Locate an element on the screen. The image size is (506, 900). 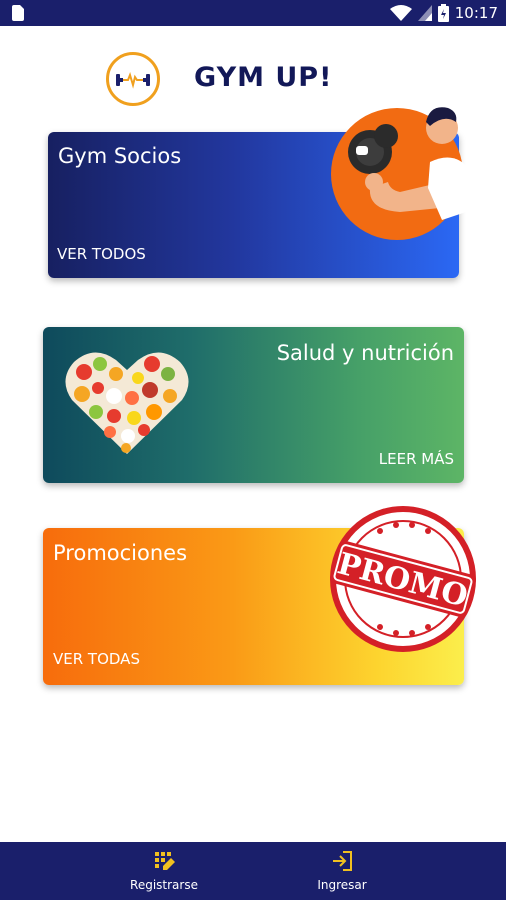
register-label: Registrarse is located at coordinates (164, 885).